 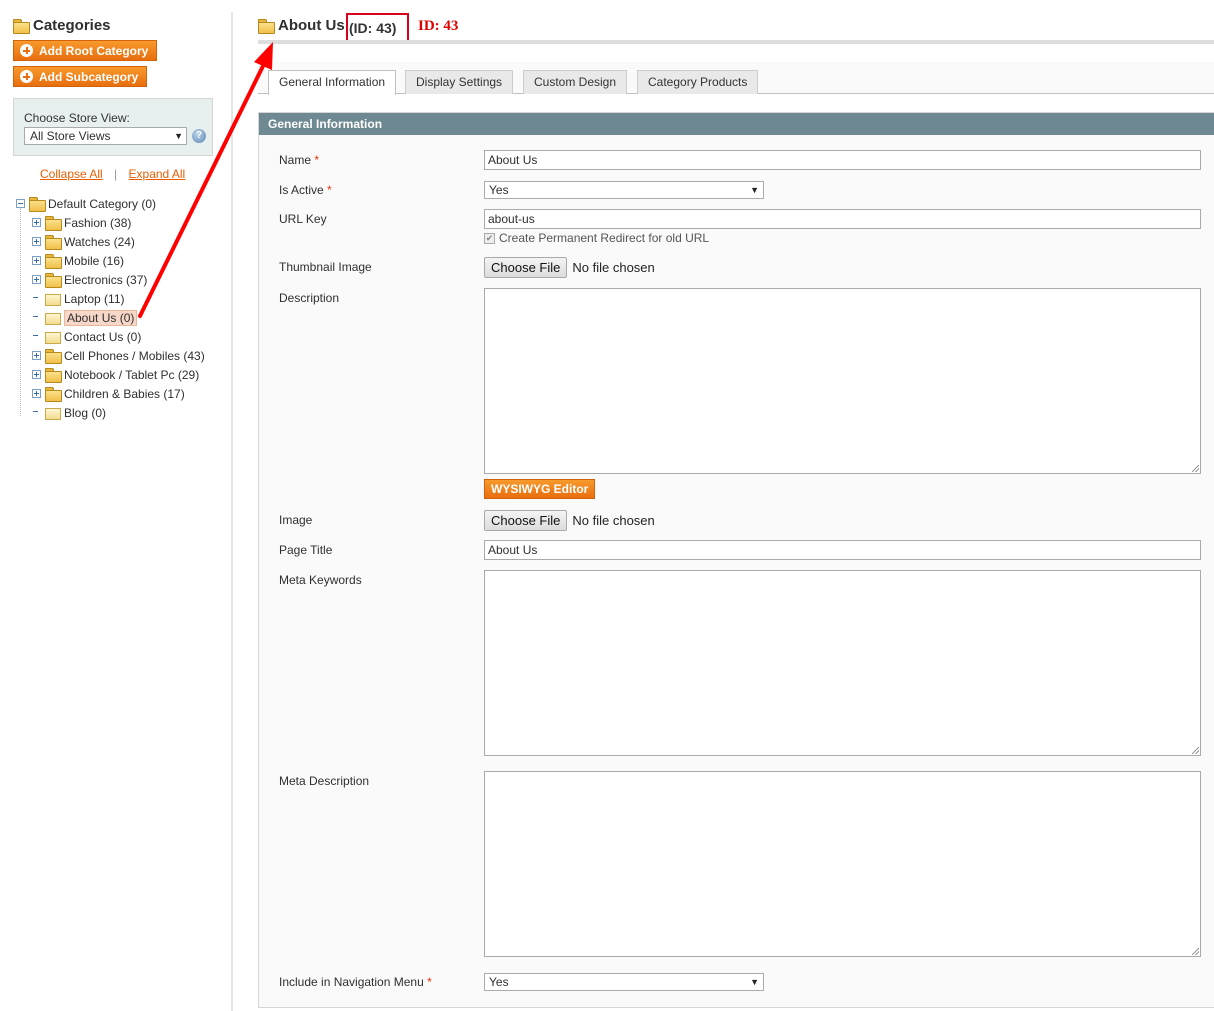 I want to click on thumbnail-file-status: No file chosen, so click(x=613, y=267).